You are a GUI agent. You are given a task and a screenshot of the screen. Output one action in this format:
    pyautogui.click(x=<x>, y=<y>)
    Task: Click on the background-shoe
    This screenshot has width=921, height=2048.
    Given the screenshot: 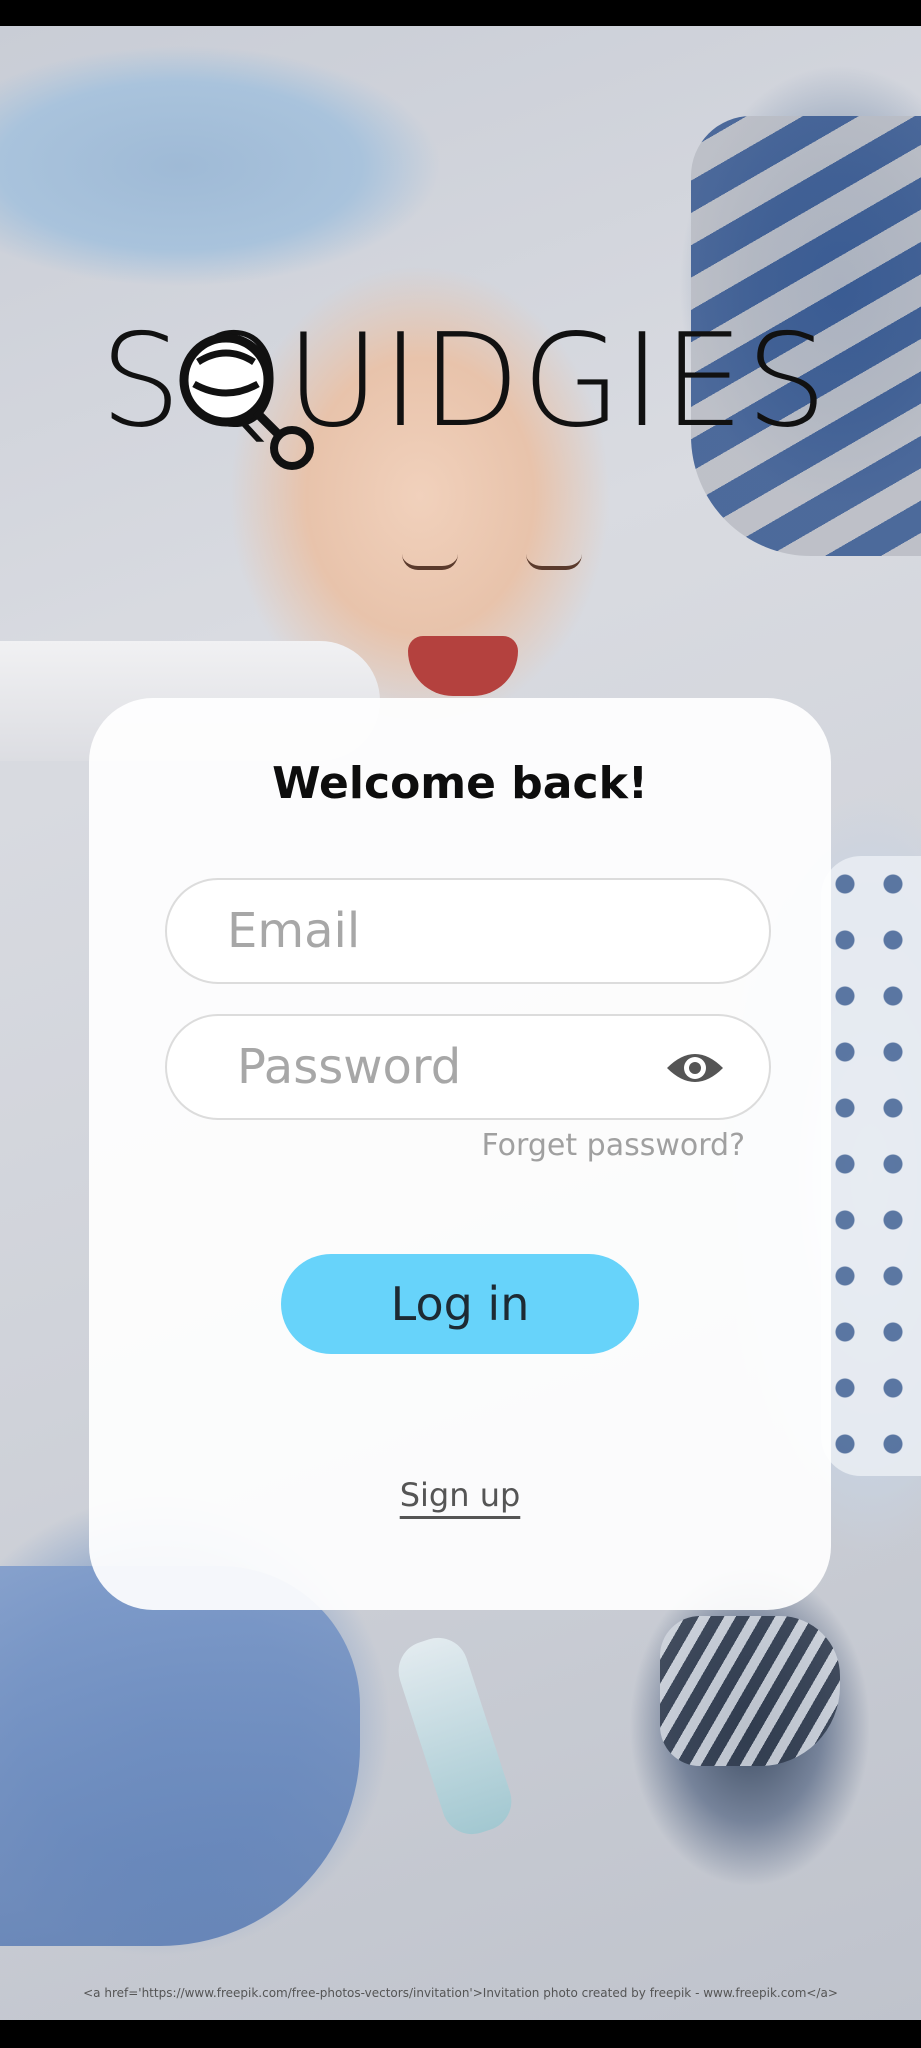 What is the action you would take?
    pyautogui.click(x=750, y=1691)
    